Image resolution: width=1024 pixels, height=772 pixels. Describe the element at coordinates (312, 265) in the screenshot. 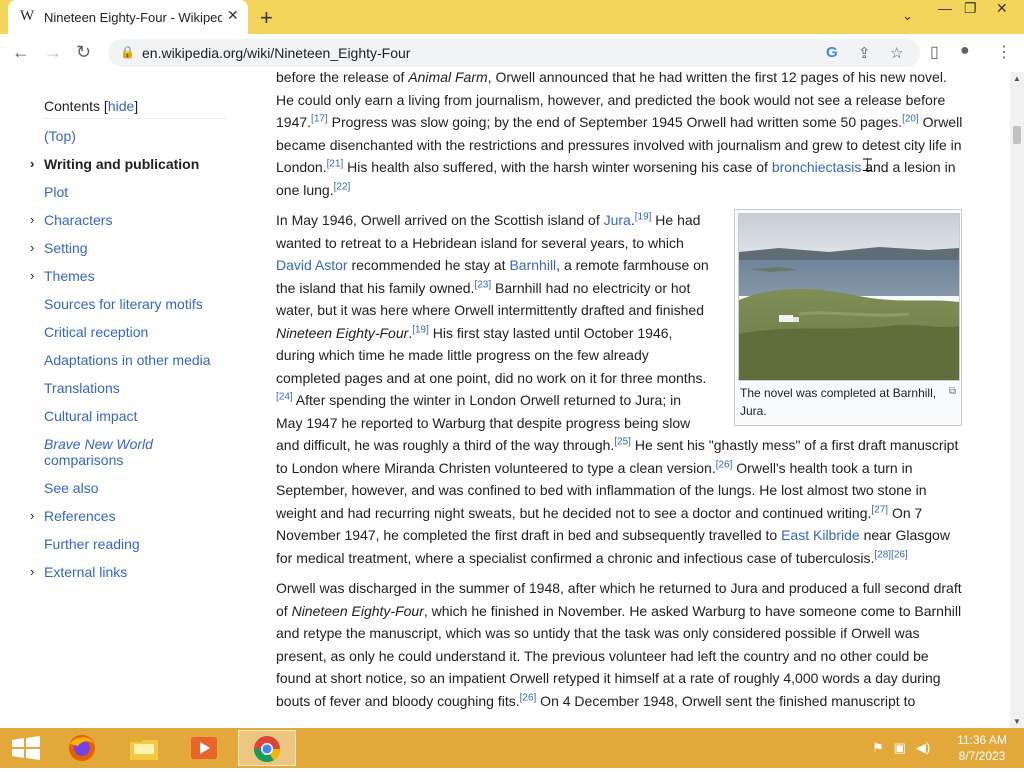

I see `link-david-astor: David Astor` at that location.